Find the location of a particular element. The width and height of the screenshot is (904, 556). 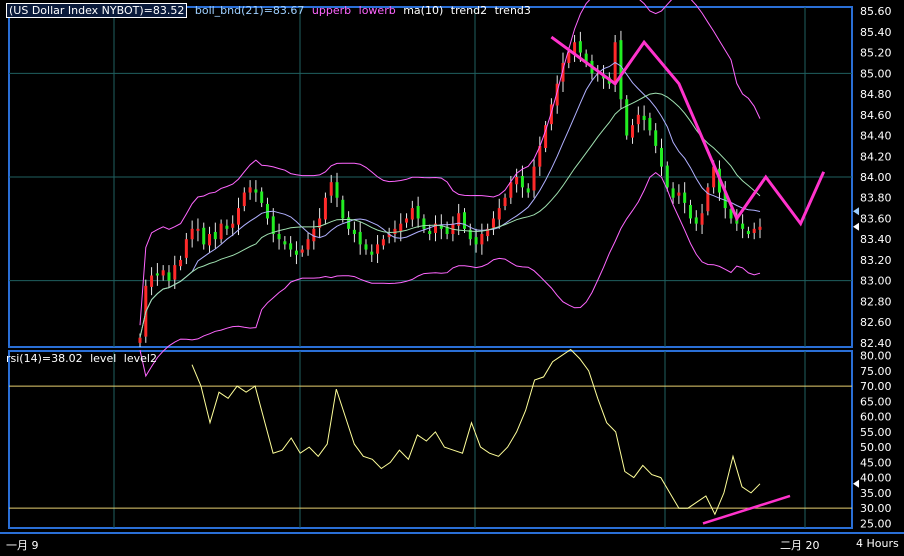

legend-ma: ma(10) is located at coordinates (423, 10).